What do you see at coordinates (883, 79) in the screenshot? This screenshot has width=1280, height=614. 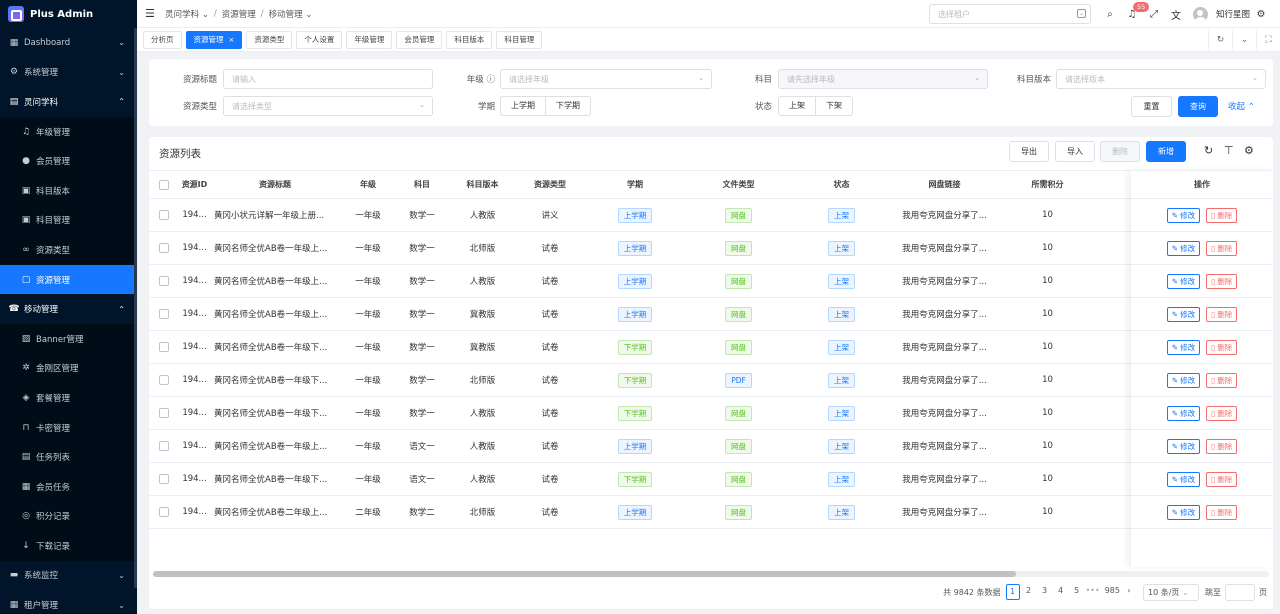 I see `subject-select: 请先选择年级 ⌄` at bounding box center [883, 79].